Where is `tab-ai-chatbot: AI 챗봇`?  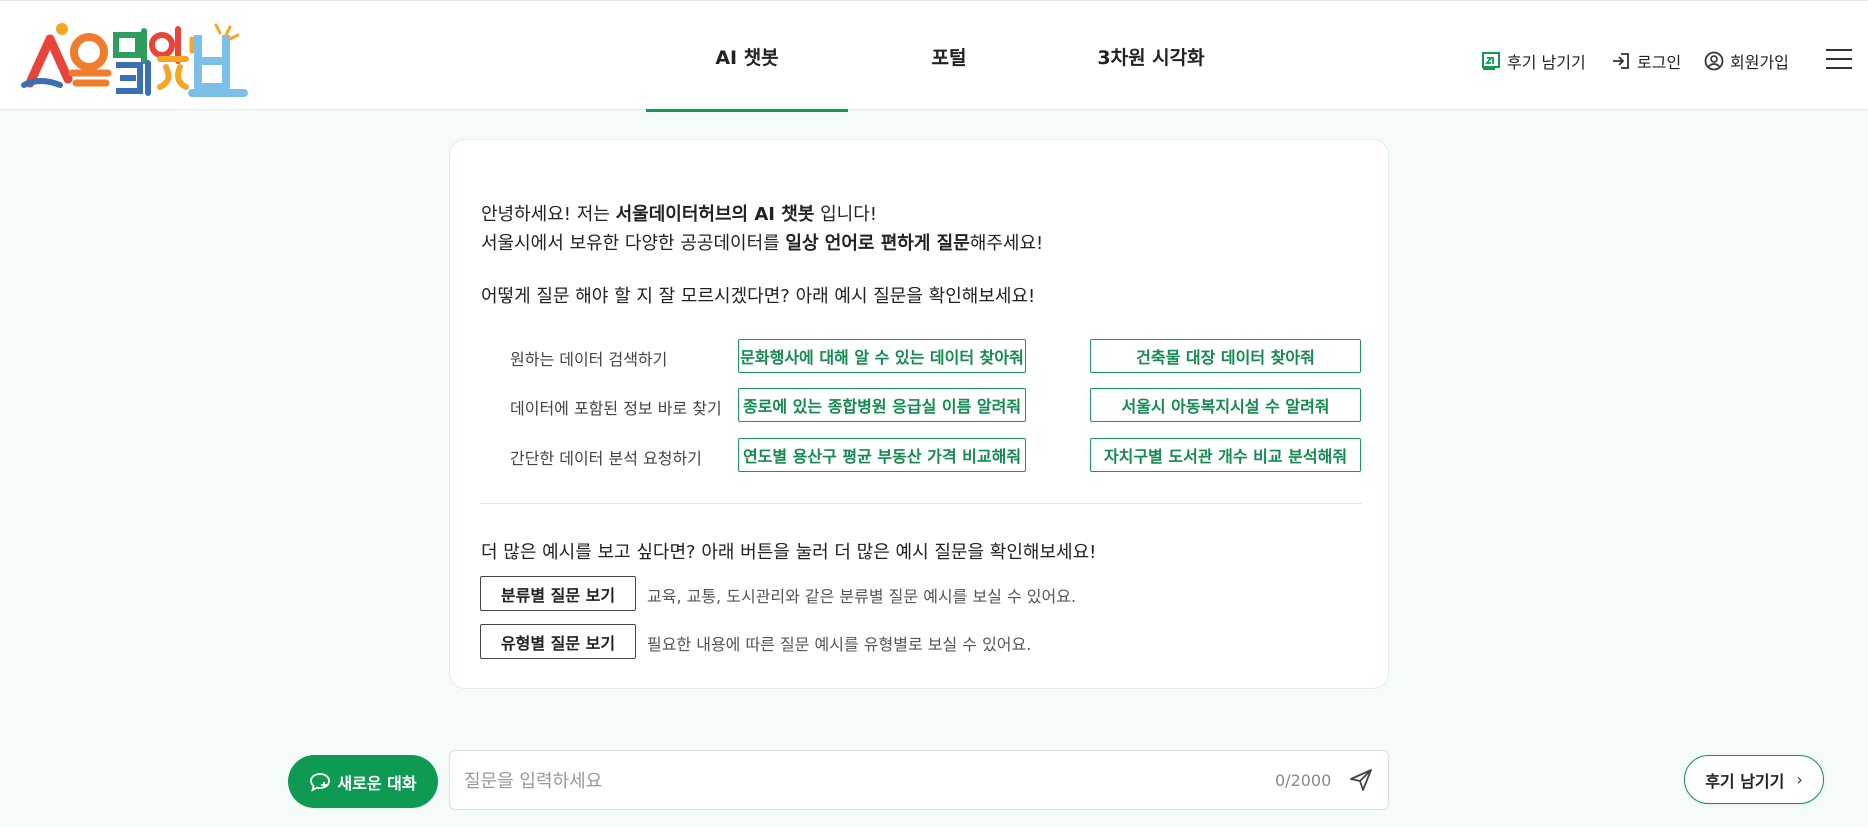 tab-ai-chatbot: AI 챗봇 is located at coordinates (747, 56).